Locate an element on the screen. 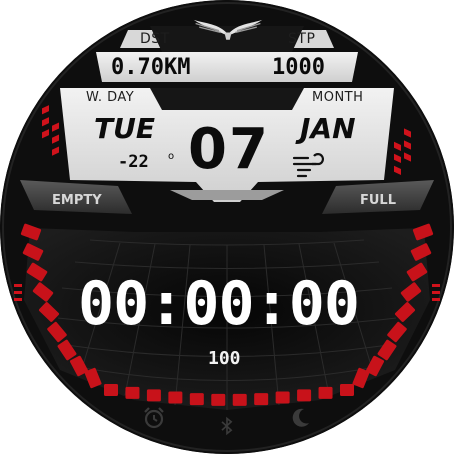 This screenshot has width=454, height=454. moon-icon is located at coordinates (300, 418).